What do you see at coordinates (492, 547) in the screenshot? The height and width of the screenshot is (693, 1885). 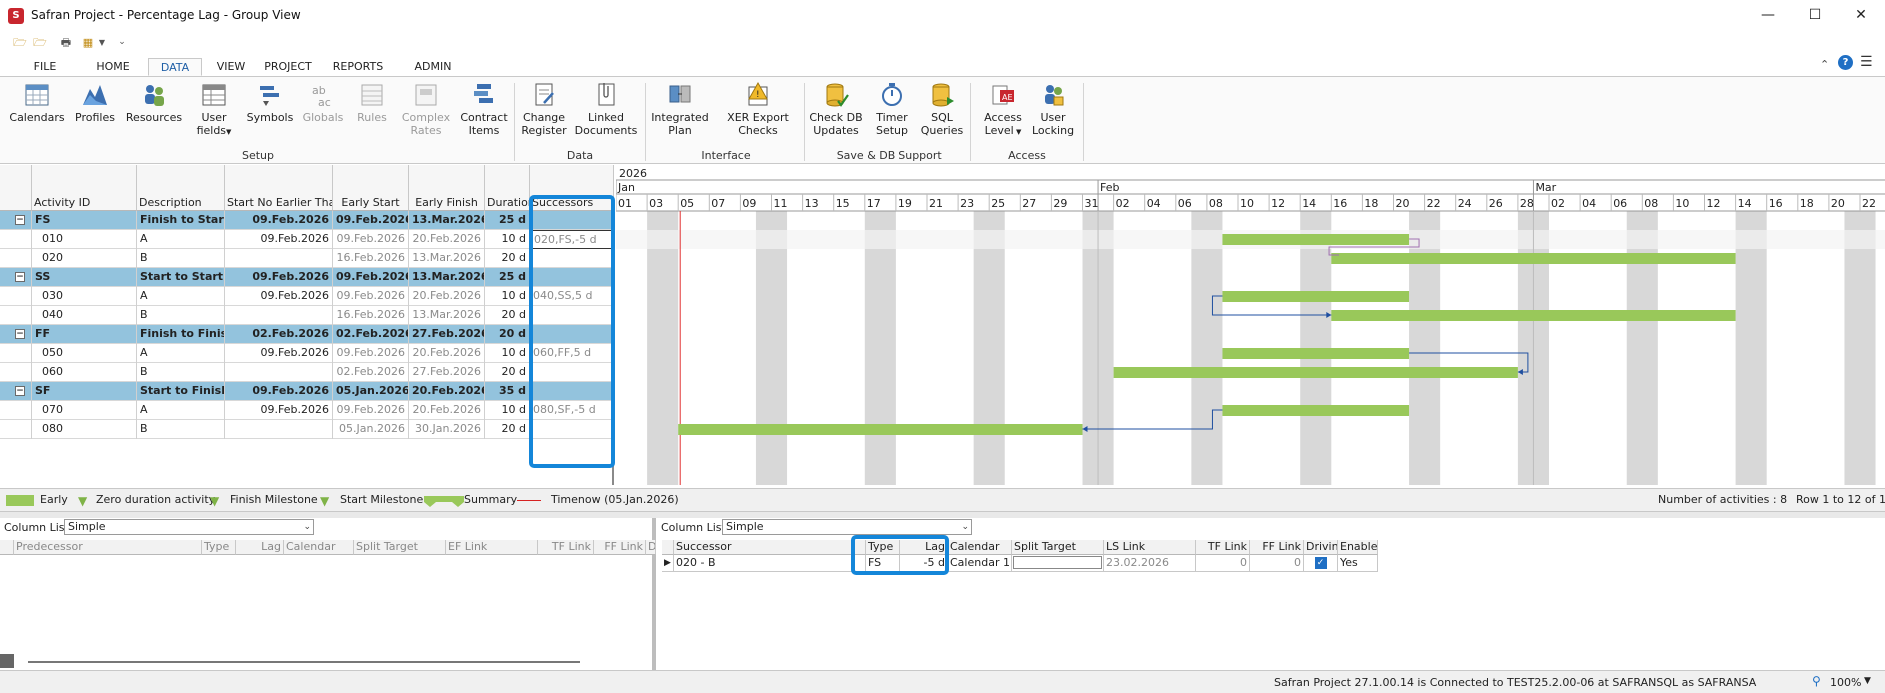 I see `column-header-ef-link: EF Link` at bounding box center [492, 547].